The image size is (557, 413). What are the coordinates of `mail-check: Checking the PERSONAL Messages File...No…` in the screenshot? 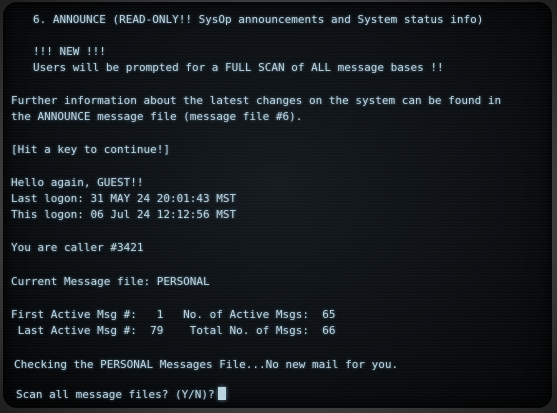 It's located at (206, 364).